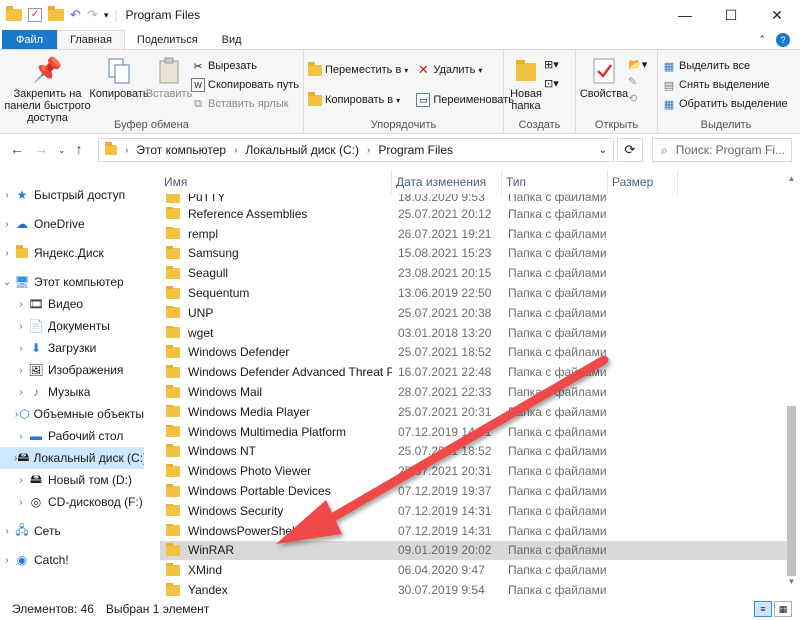  Describe the element at coordinates (762, 39) in the screenshot. I see `collapse-ribbon-icon: ⌃` at that location.